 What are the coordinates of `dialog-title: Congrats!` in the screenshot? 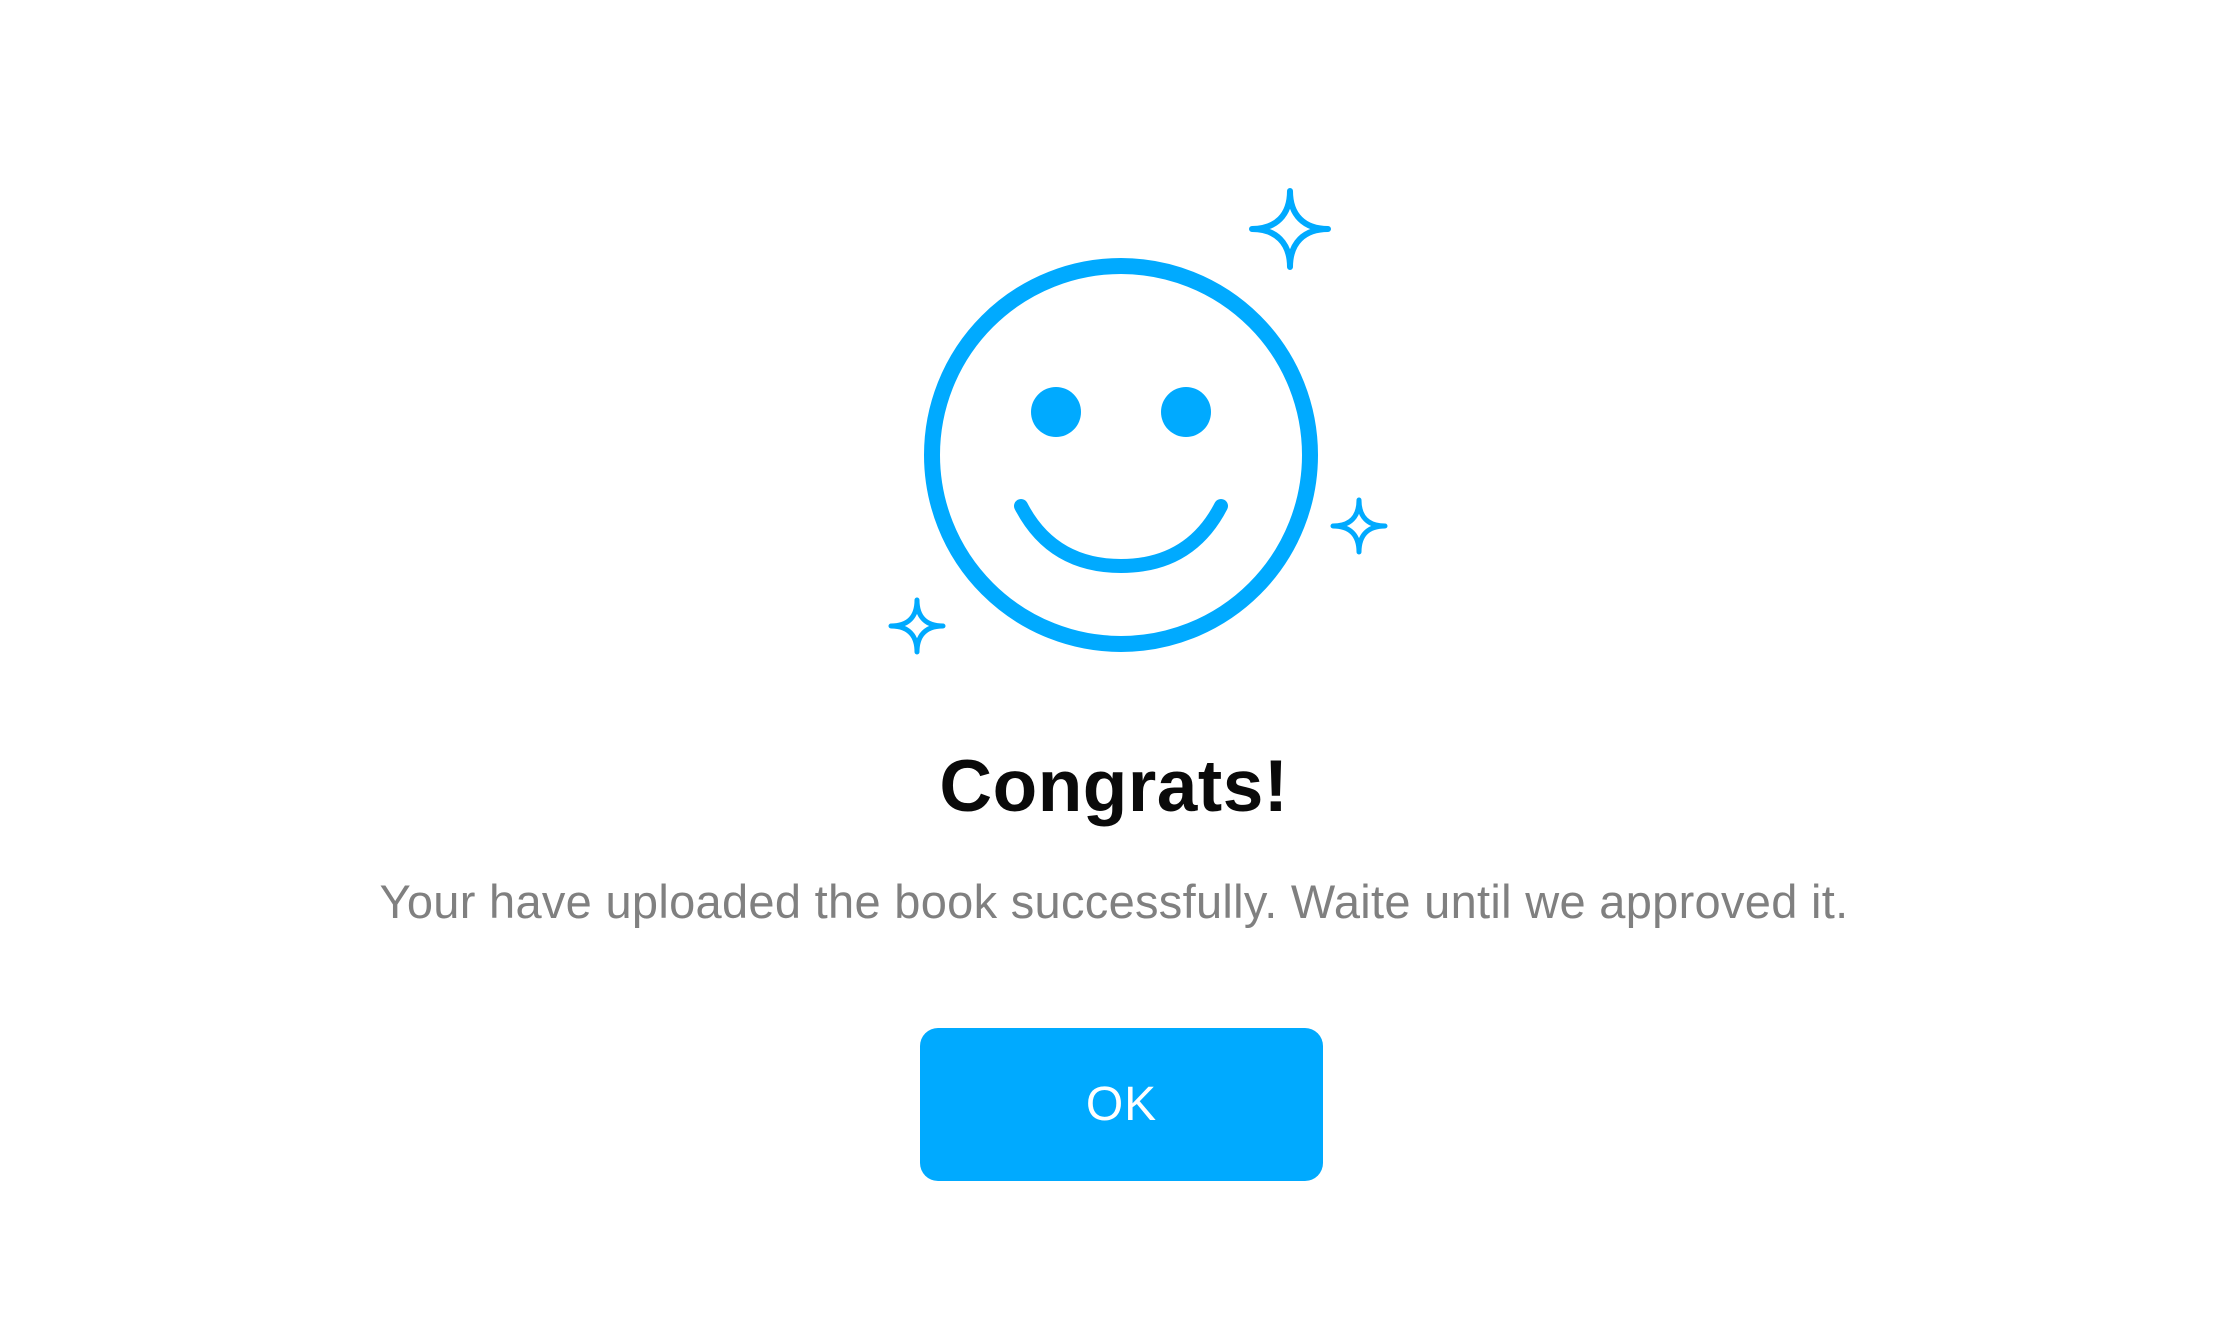 It's located at (1114, 786).